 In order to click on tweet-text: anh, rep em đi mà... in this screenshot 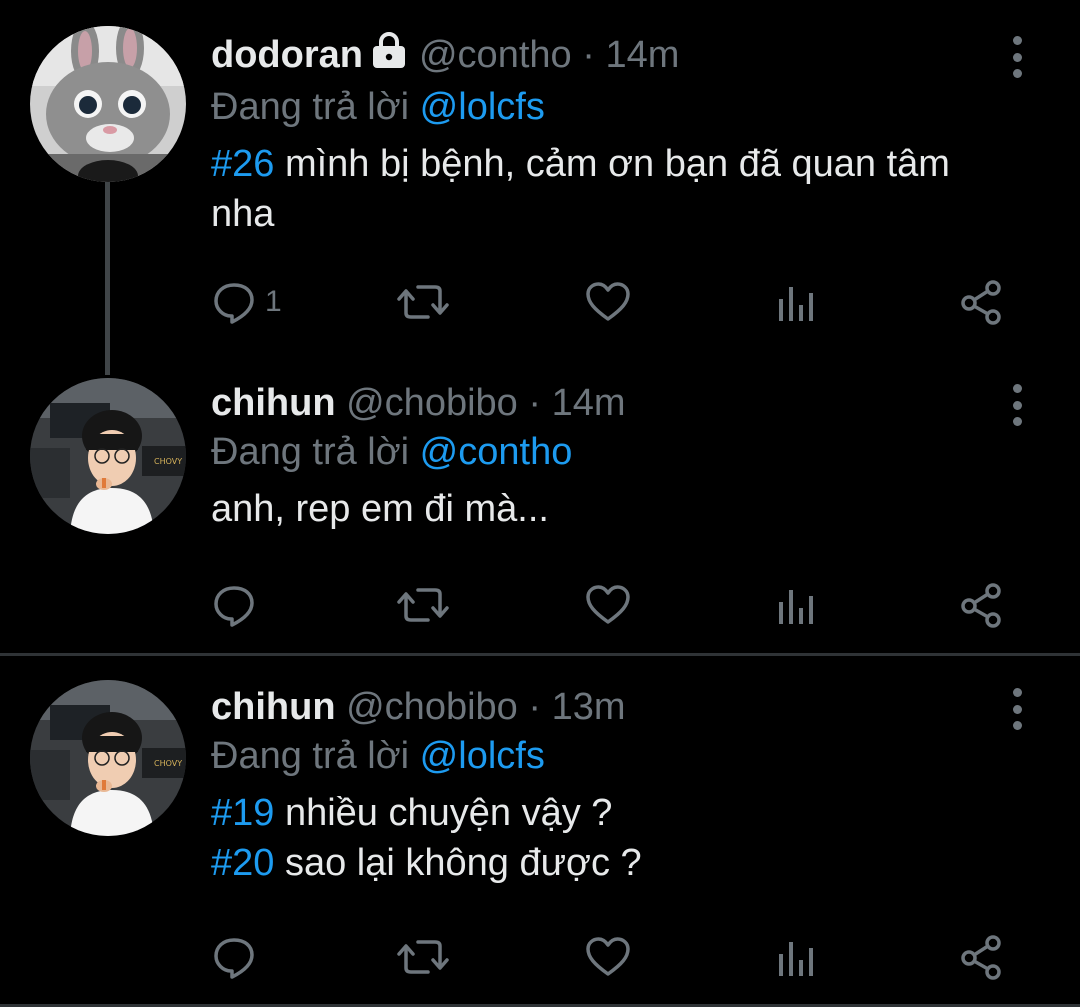, I will do `click(615, 509)`.